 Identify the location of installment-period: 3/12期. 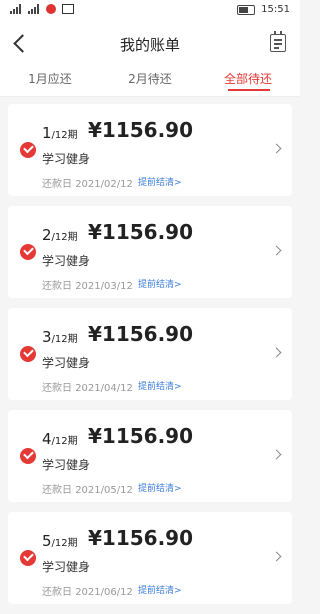
(60, 337).